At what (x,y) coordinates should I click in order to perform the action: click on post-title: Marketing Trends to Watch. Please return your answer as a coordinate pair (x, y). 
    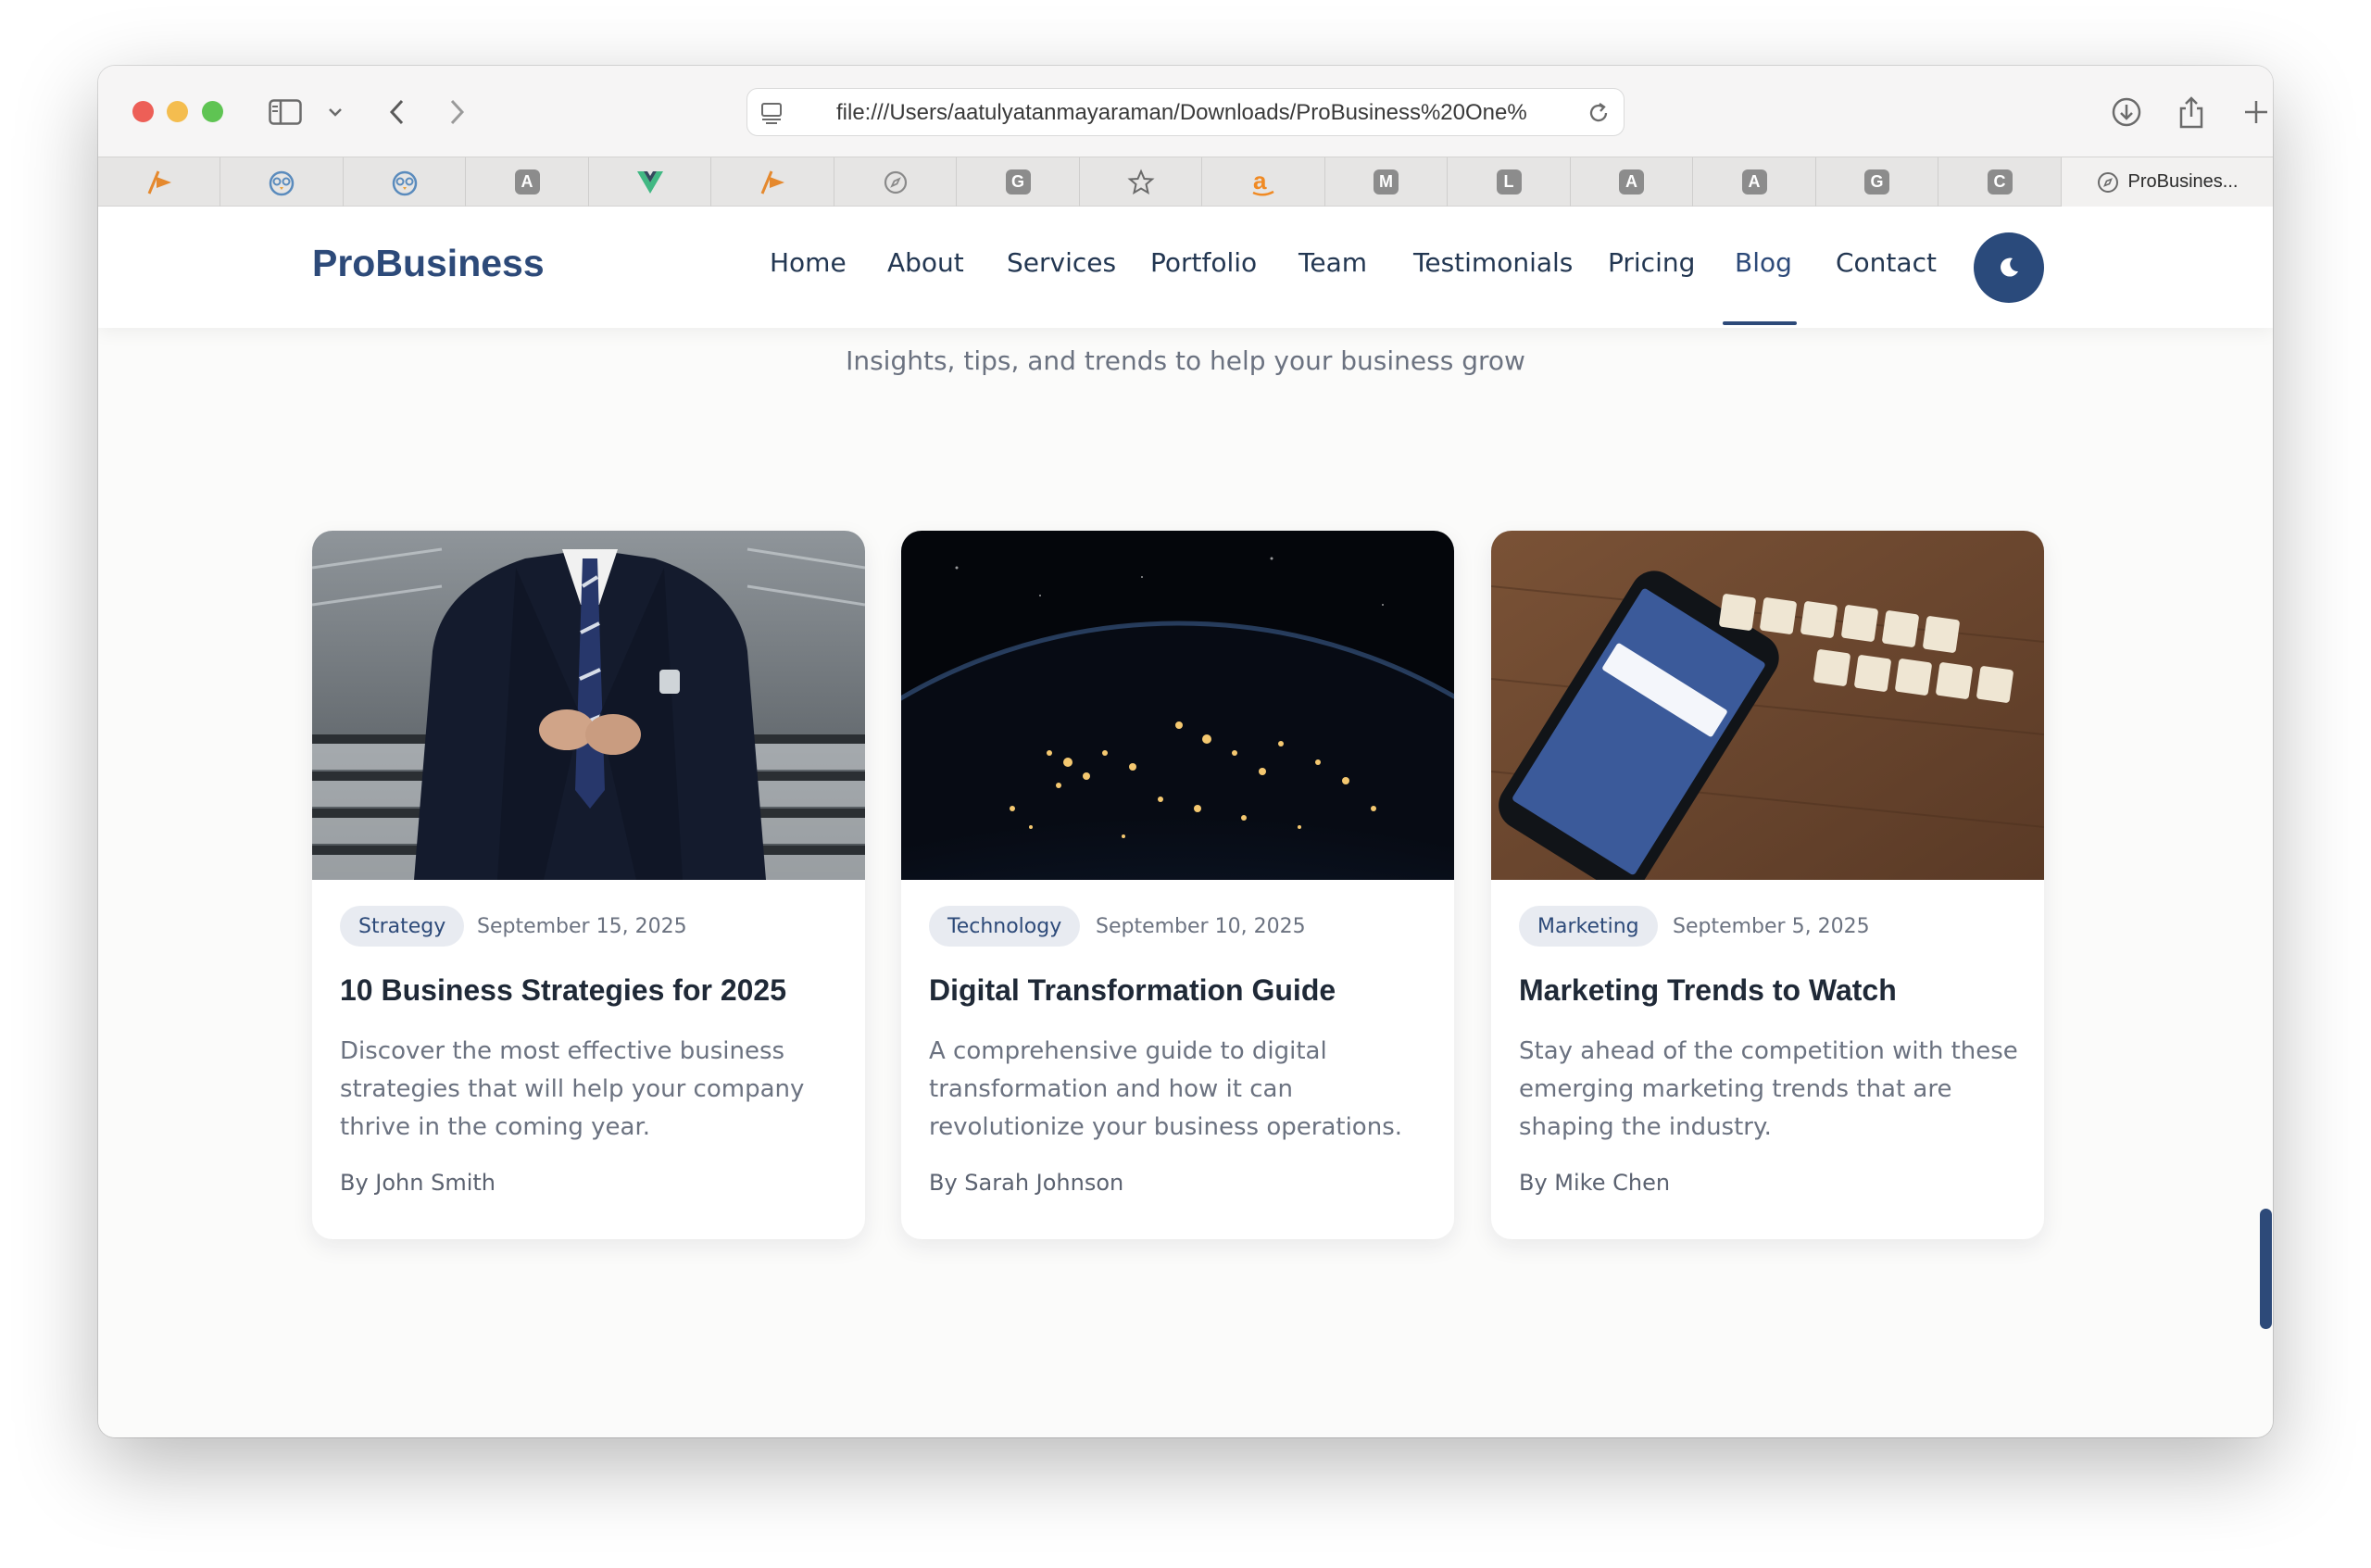
    Looking at the image, I should click on (1708, 991).